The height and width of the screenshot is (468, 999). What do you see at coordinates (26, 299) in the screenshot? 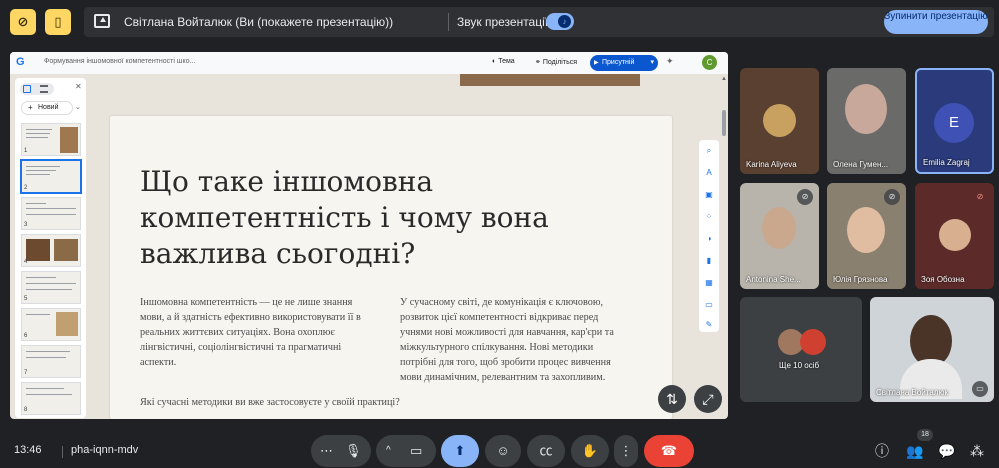
I see `thumbnail-number: 5` at bounding box center [26, 299].